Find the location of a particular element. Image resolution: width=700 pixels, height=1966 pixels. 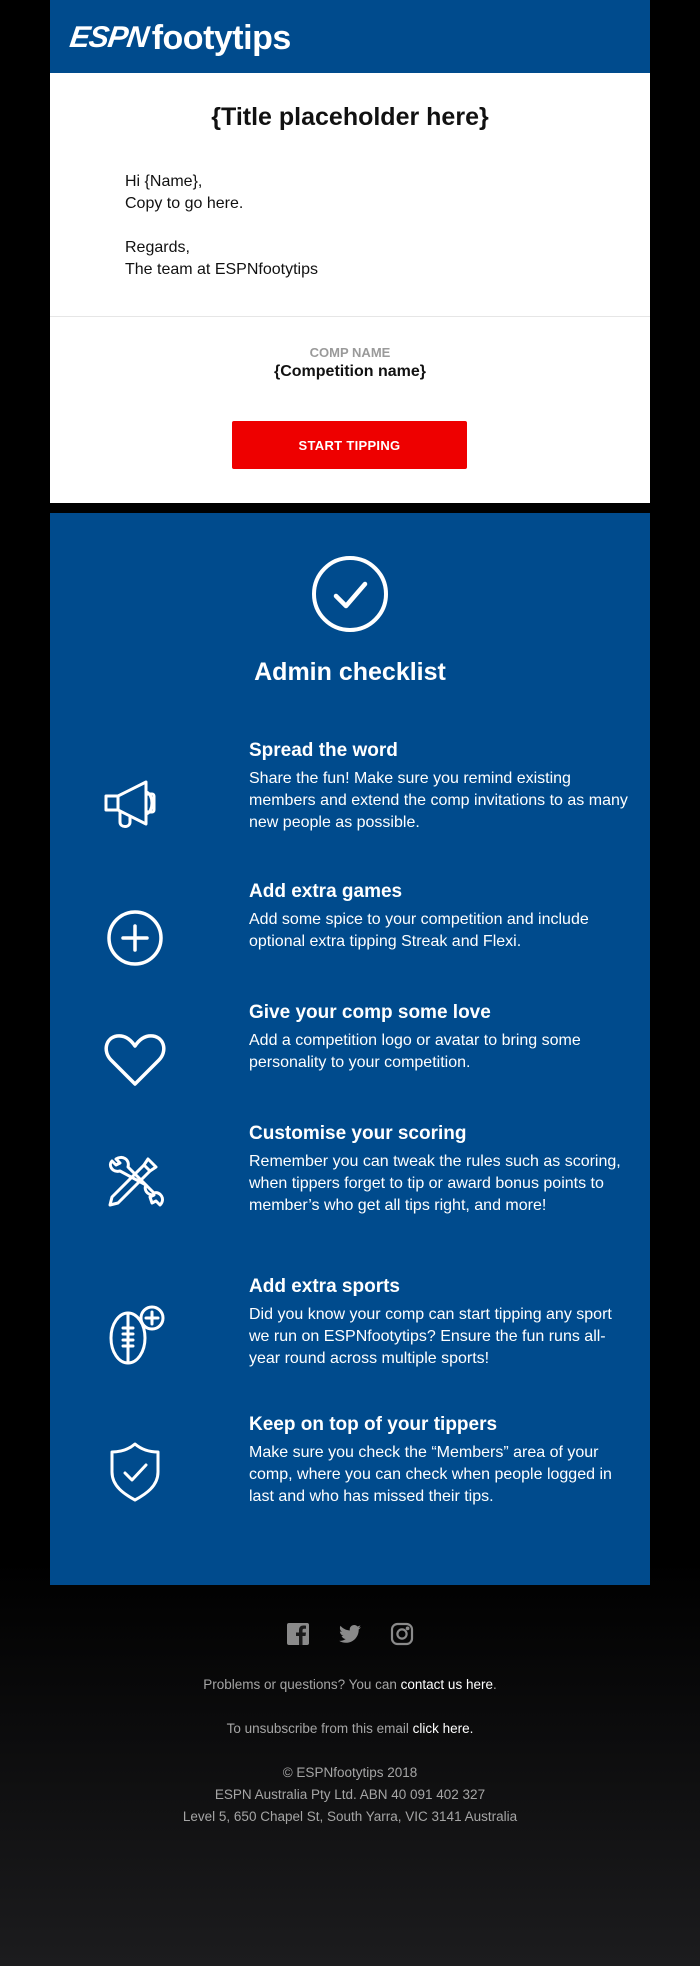

megaphone-icon is located at coordinates (135, 805).